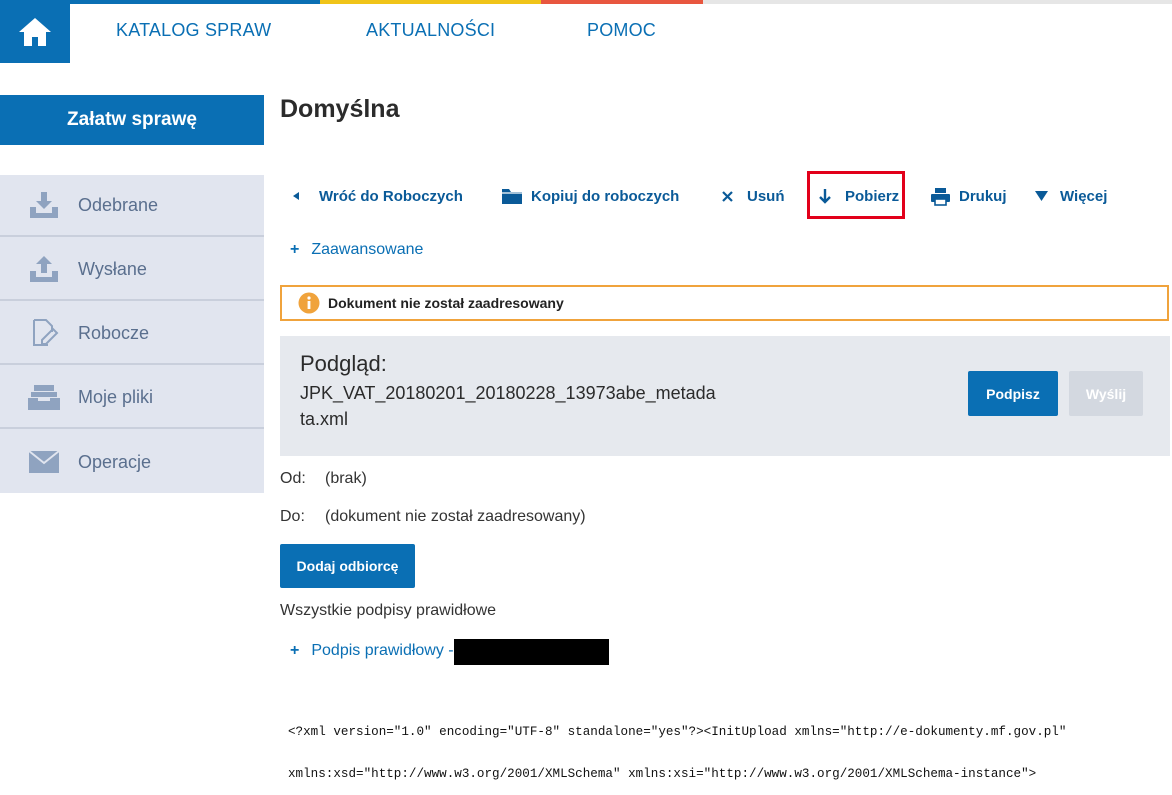  Describe the element at coordinates (430, 2) in the screenshot. I see `top-stripe-yellow` at that location.